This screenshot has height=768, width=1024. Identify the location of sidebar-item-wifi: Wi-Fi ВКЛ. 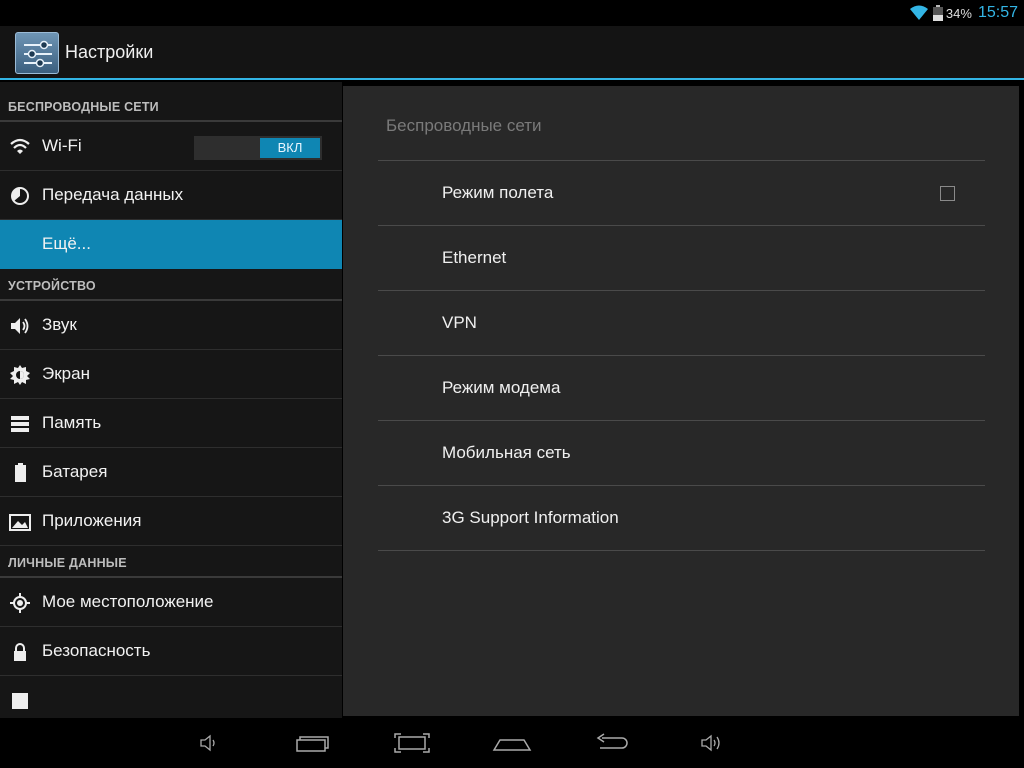
(171, 146).